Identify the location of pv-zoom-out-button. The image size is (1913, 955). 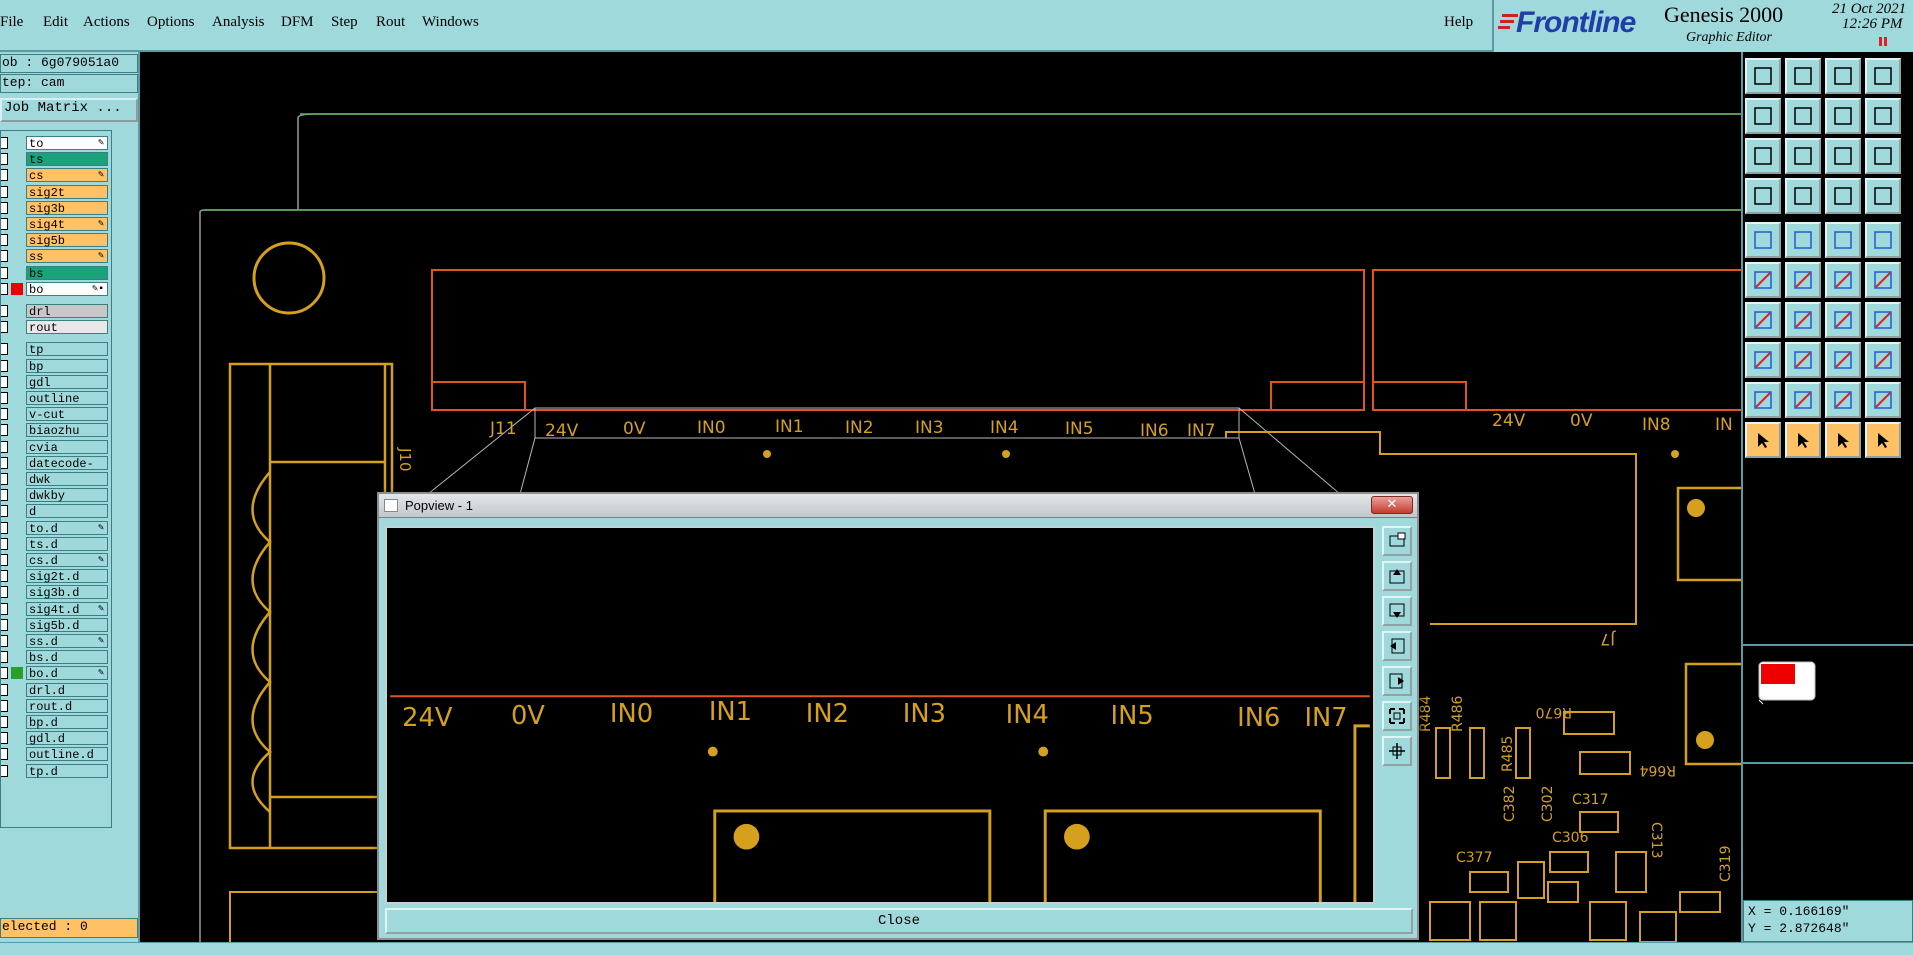
(1397, 751).